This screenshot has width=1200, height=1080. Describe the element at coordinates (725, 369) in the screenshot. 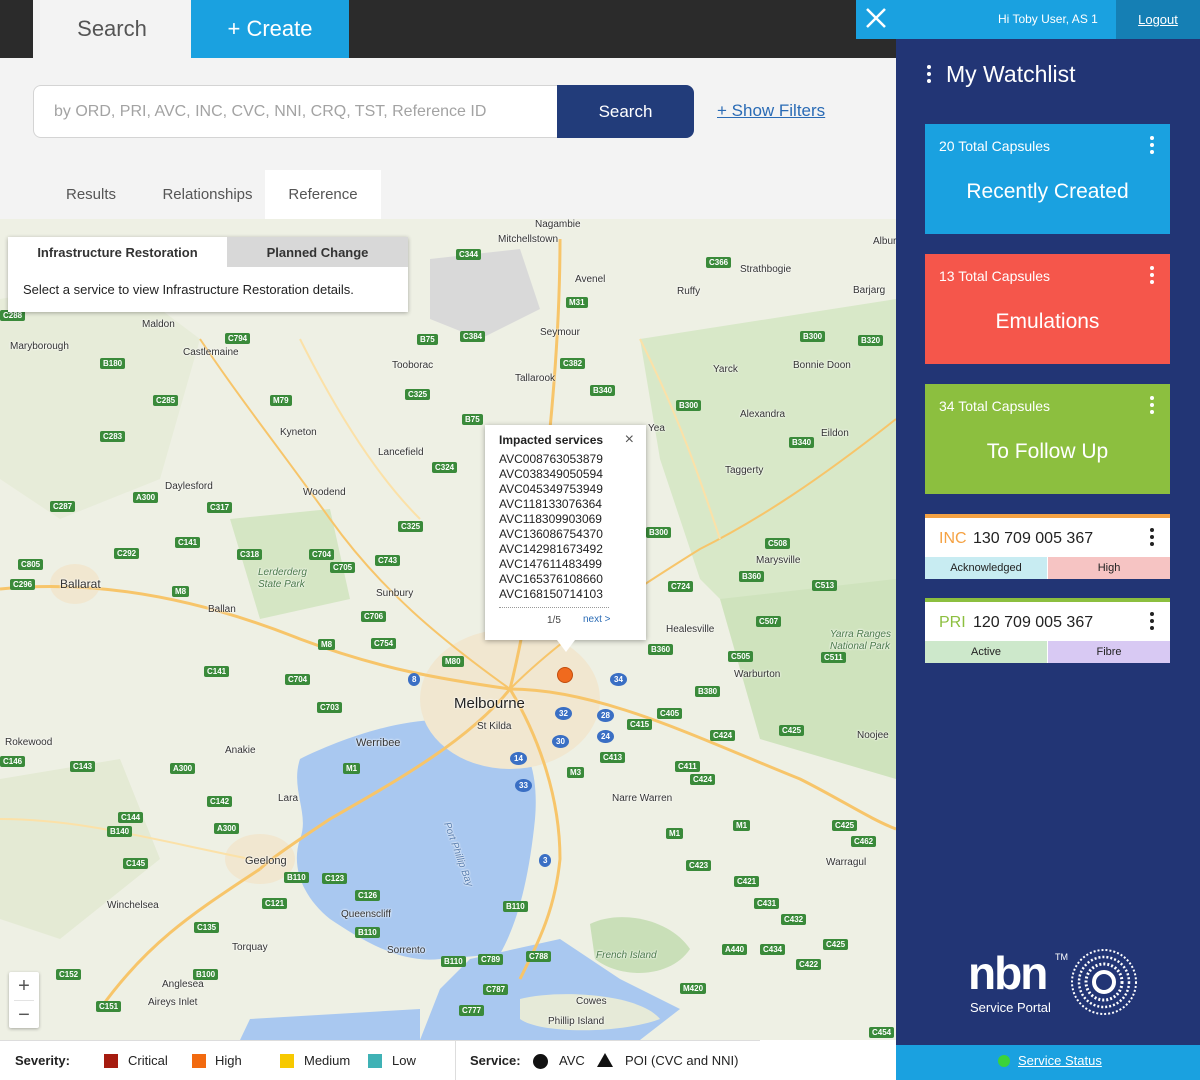

I see `map-label: Yarck` at that location.